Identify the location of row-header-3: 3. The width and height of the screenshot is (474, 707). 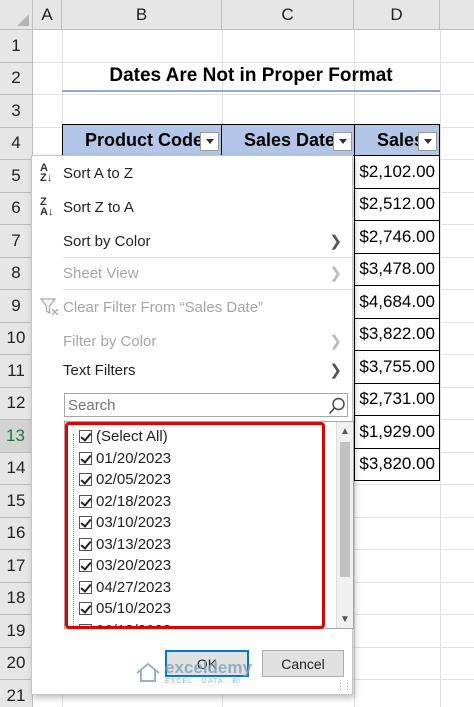
(16, 111).